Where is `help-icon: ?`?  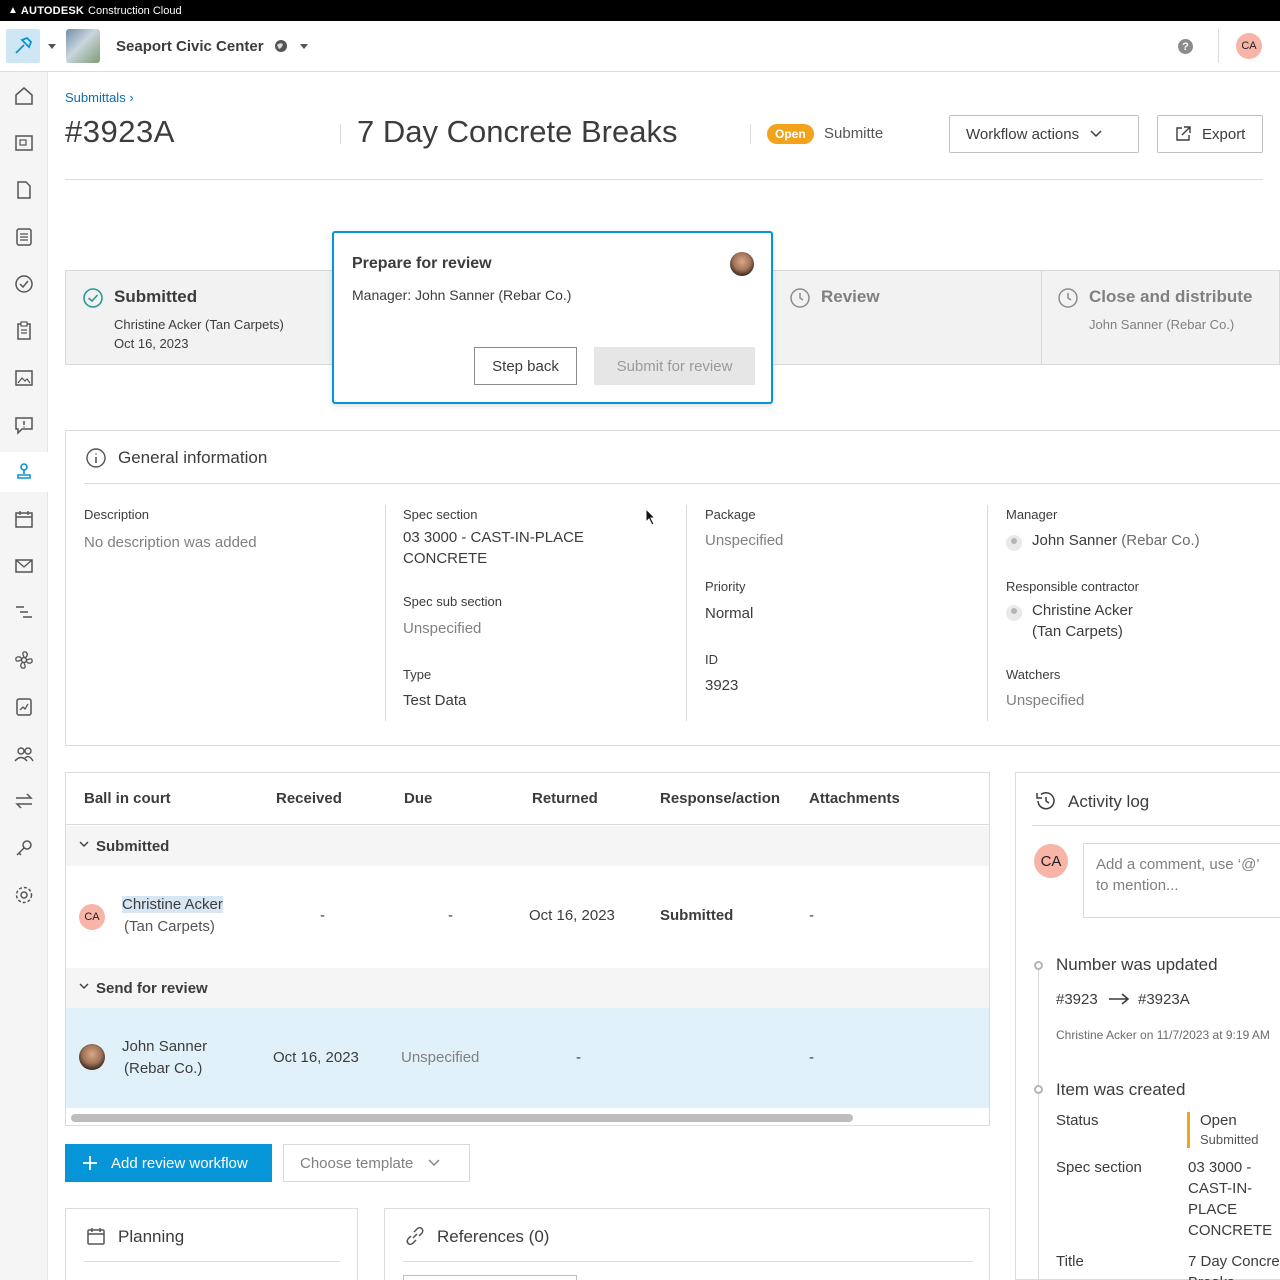
help-icon: ? is located at coordinates (1185, 46).